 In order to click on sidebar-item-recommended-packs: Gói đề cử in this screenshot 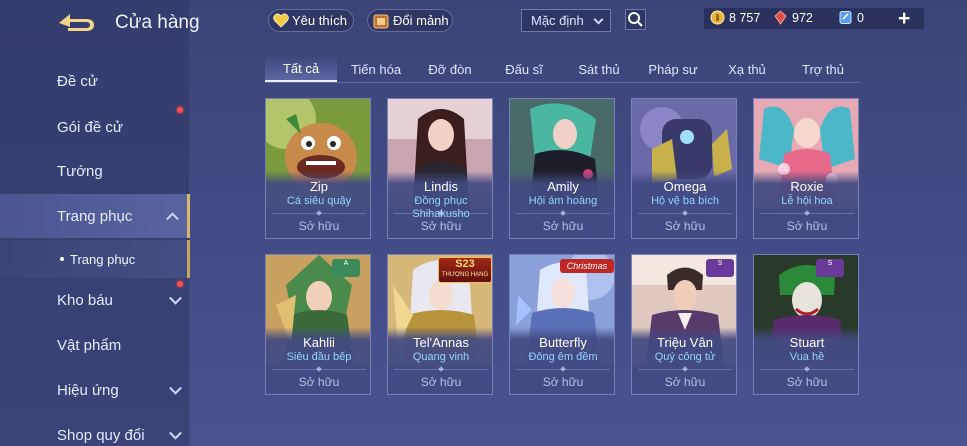, I will do `click(95, 127)`.